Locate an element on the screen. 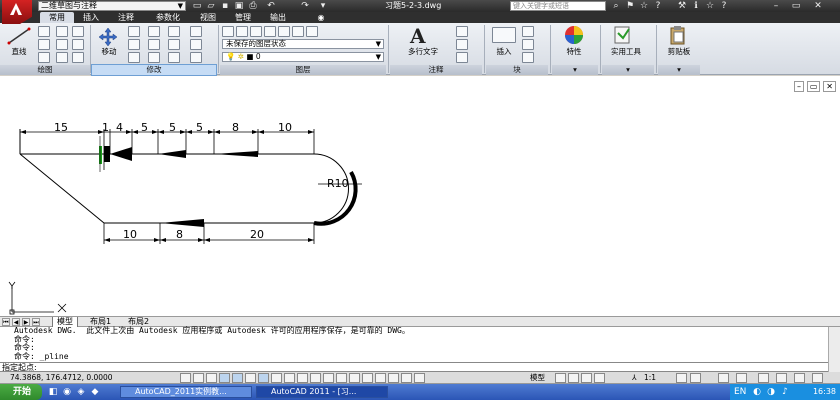 The image size is (840, 400). star-icon: ☆ is located at coordinates (644, 6).